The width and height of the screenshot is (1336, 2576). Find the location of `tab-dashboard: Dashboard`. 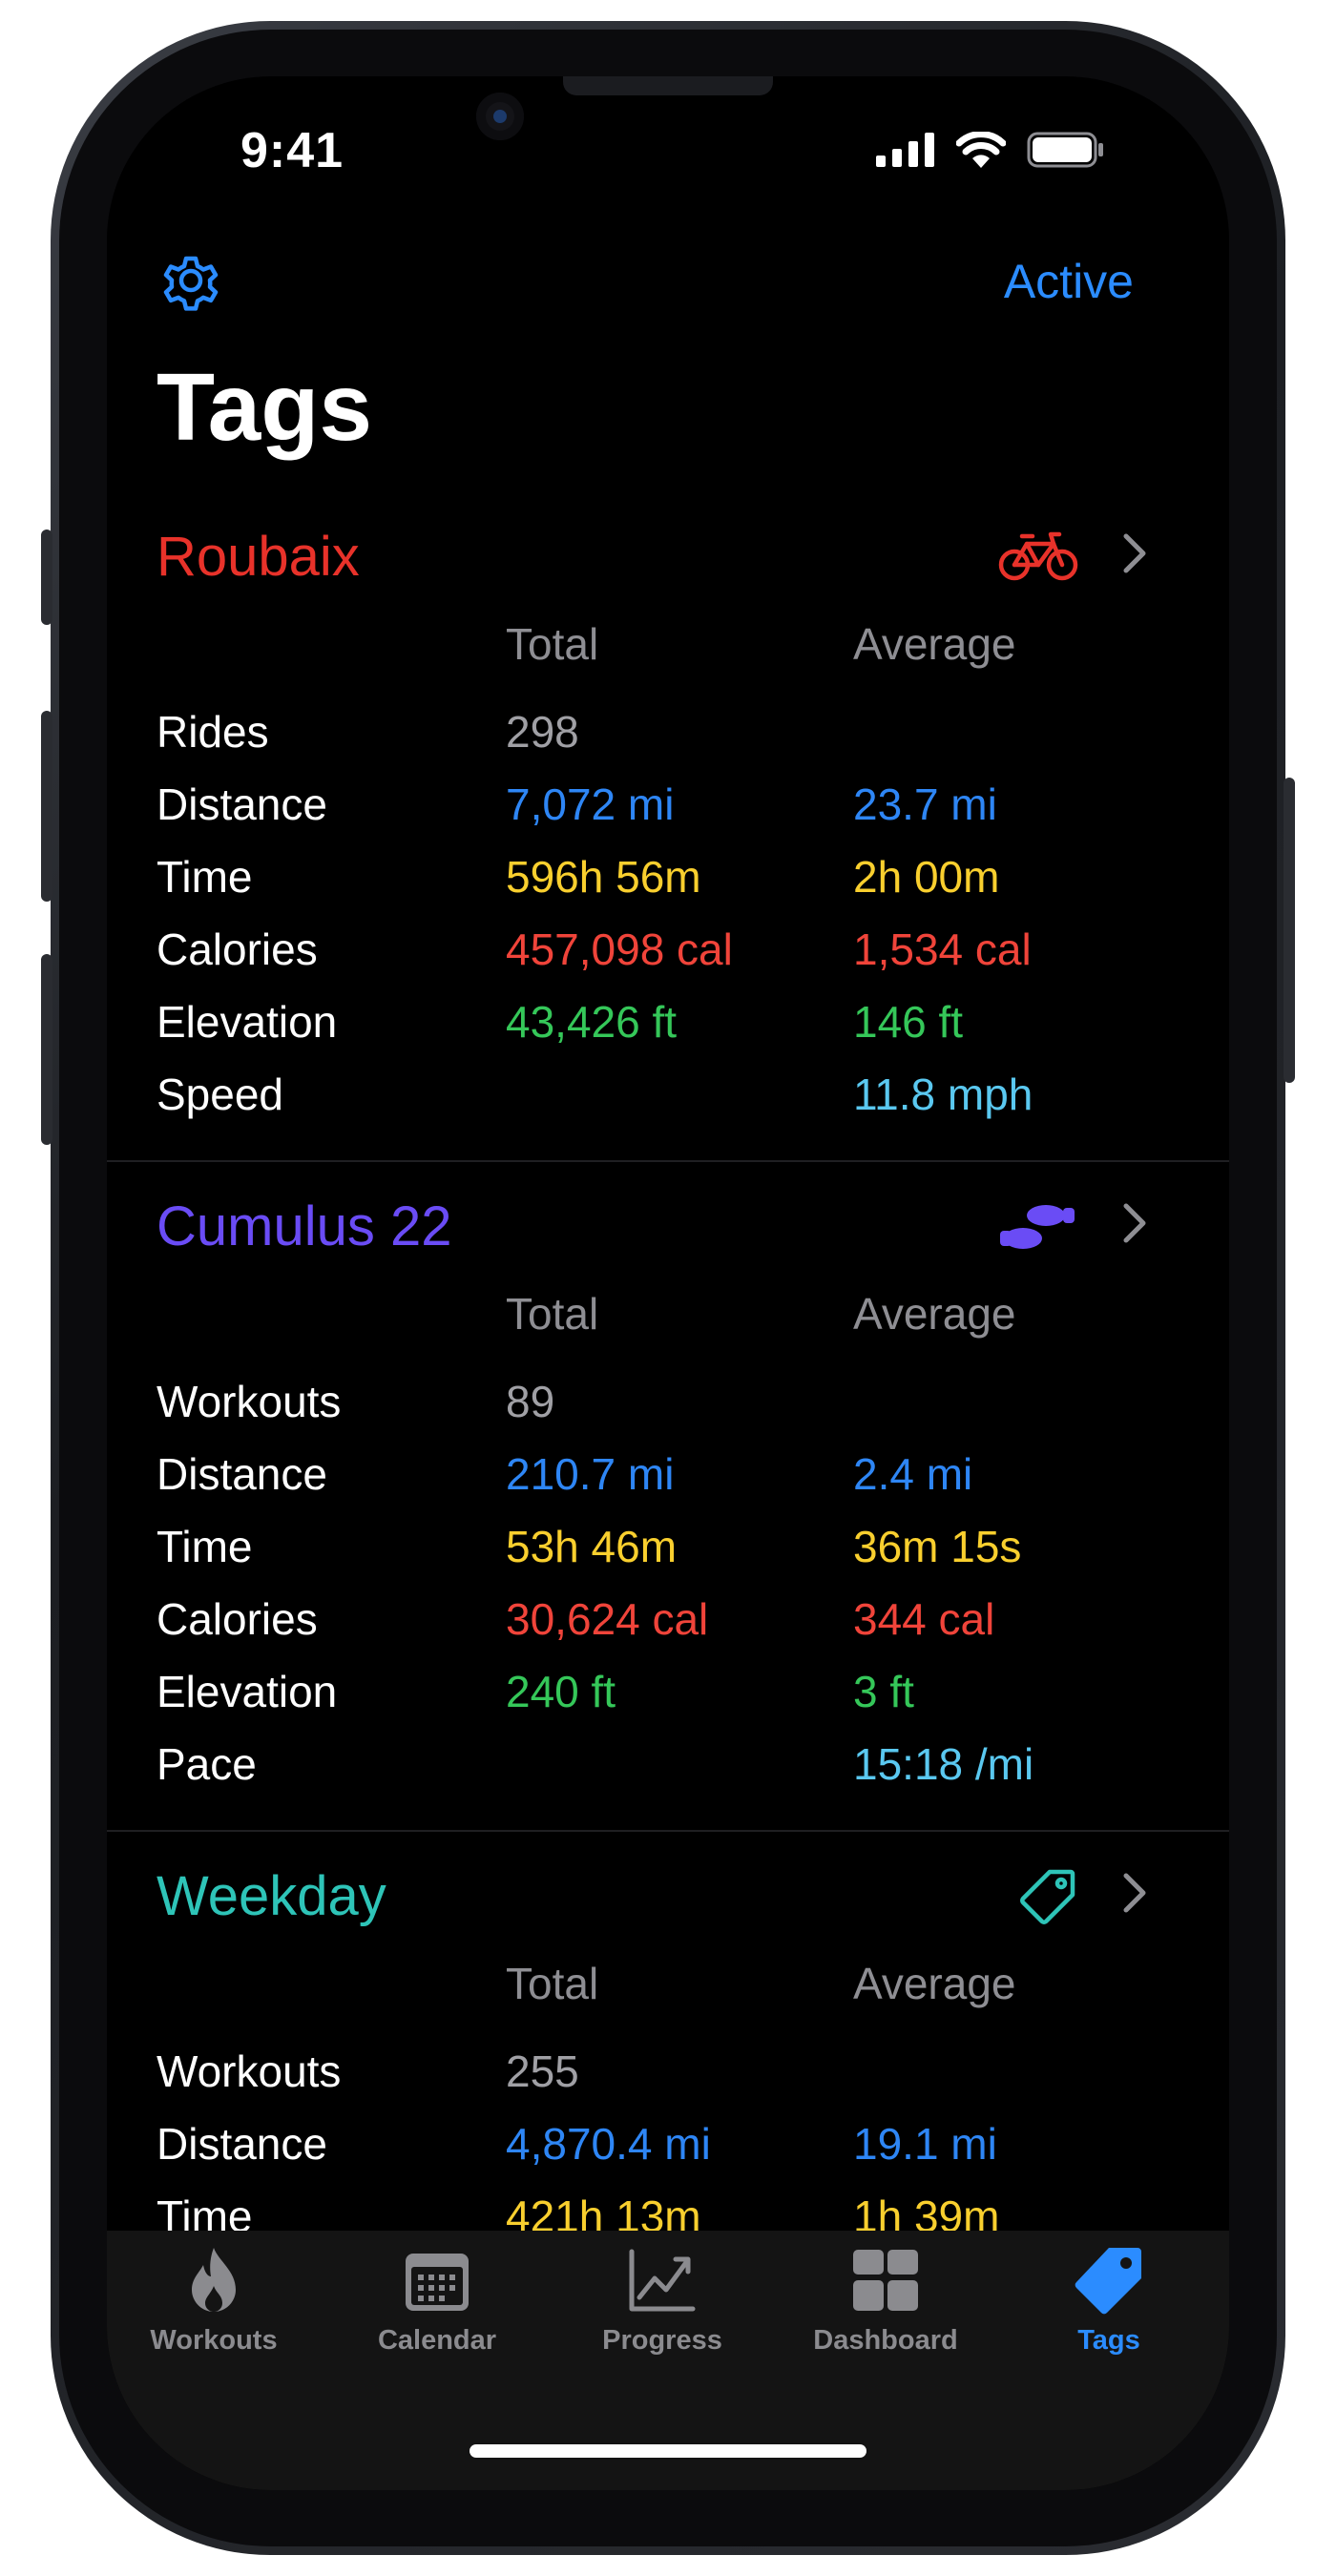

tab-dashboard: Dashboard is located at coordinates (885, 2300).